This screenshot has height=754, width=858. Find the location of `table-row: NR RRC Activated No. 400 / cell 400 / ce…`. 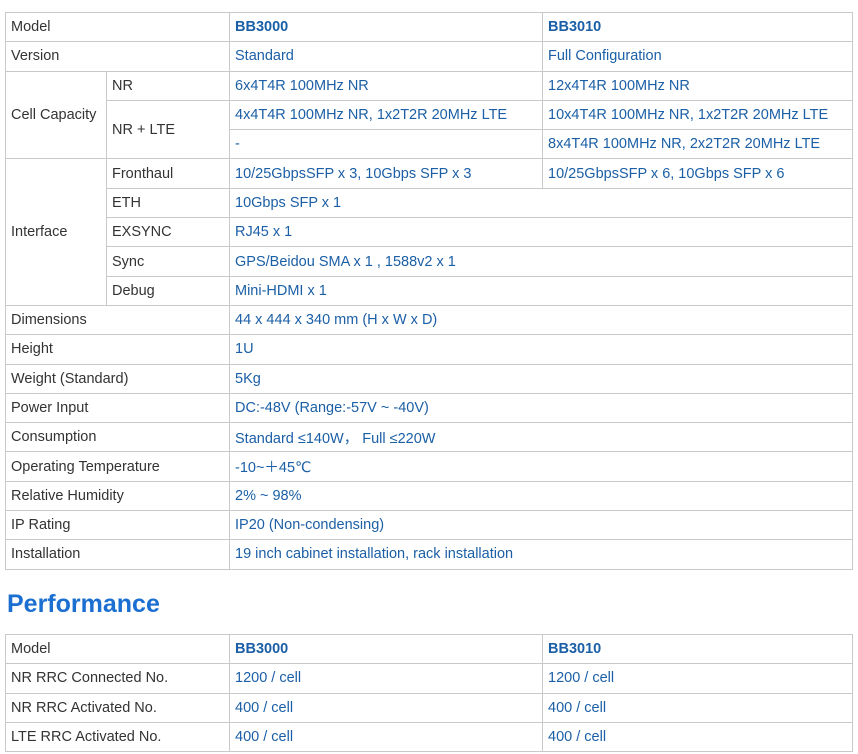

table-row: NR RRC Activated No. 400 / cell 400 / ce… is located at coordinates (429, 707).